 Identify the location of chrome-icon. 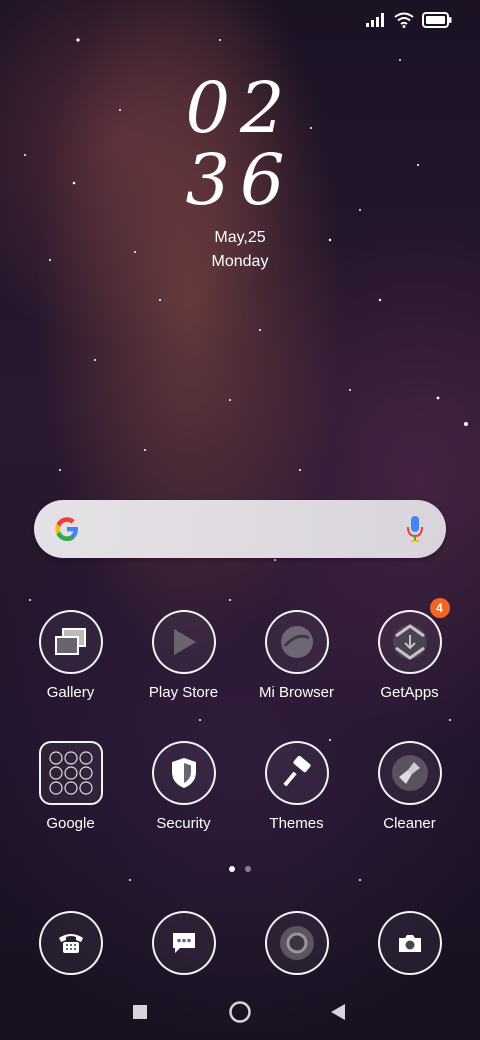
(296, 943).